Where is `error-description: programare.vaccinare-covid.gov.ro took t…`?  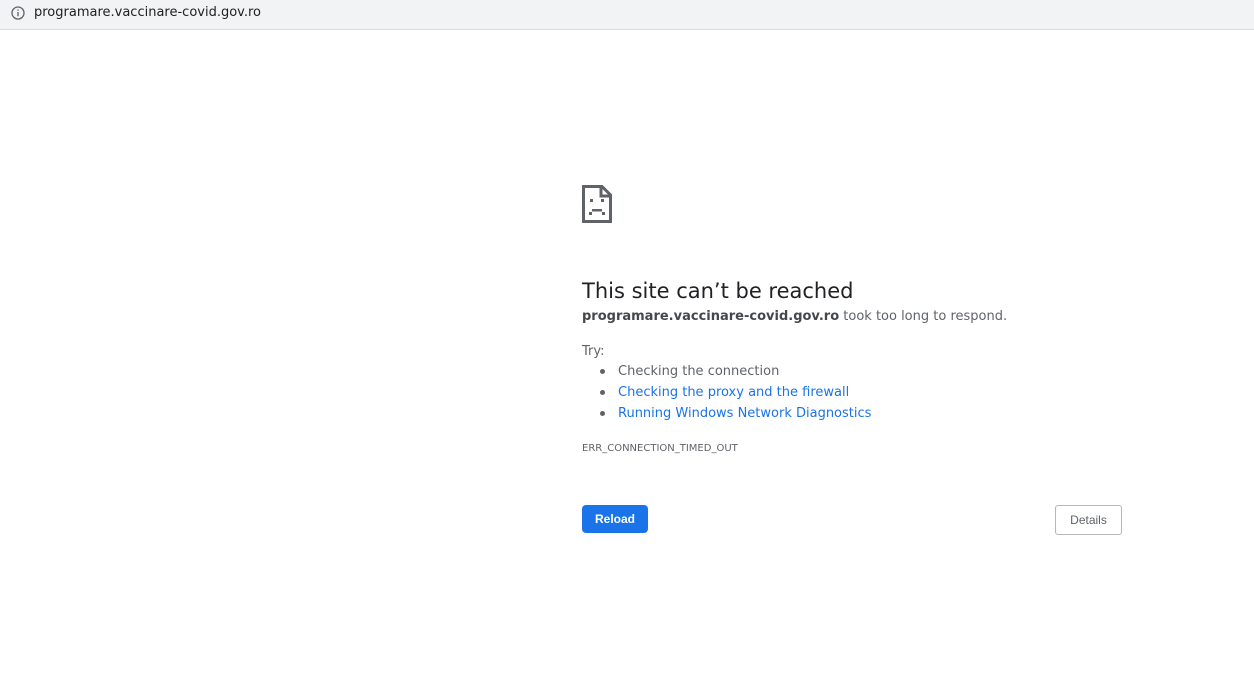
error-description: programare.vaccinare-covid.gov.ro took t… is located at coordinates (794, 316).